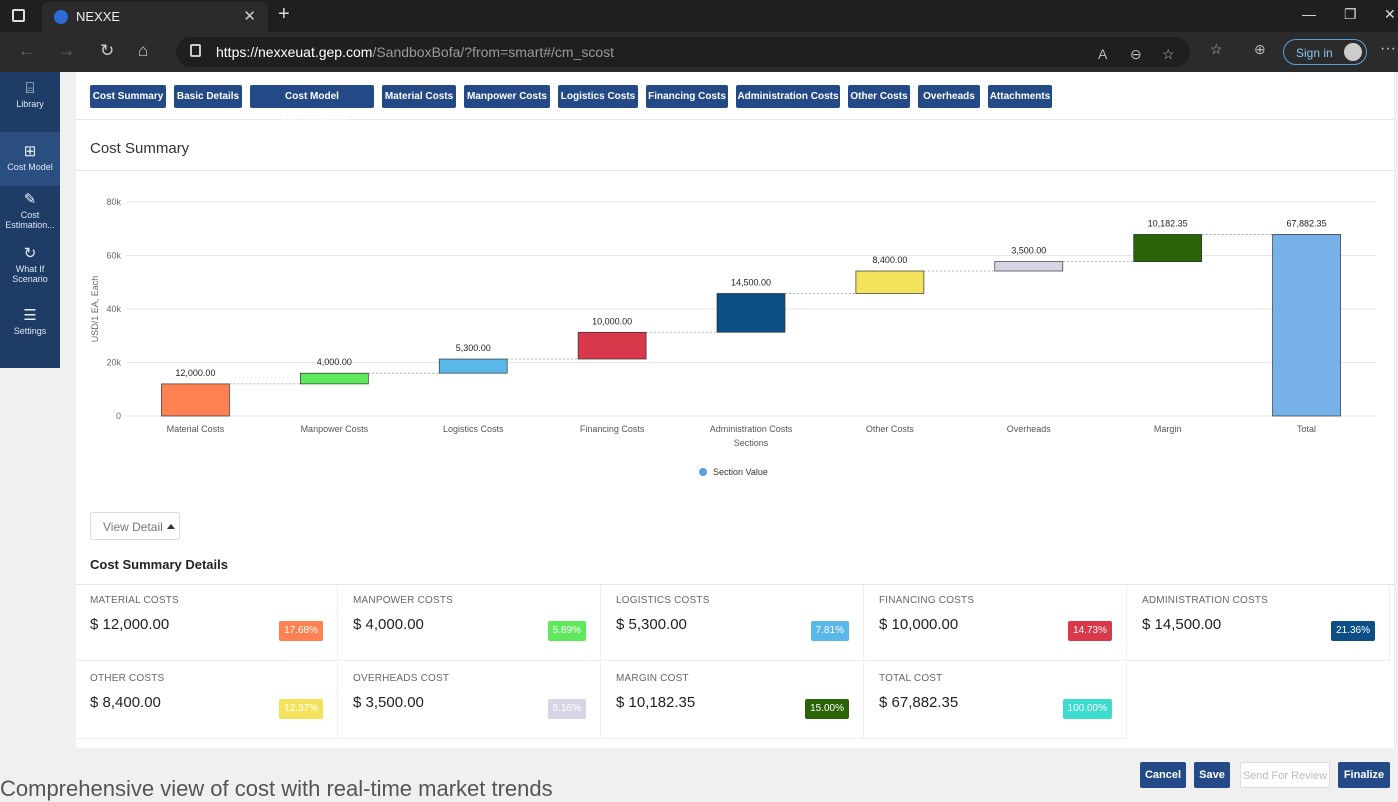  Describe the element at coordinates (751, 443) in the screenshot. I see `x-axis-title: Sections` at that location.